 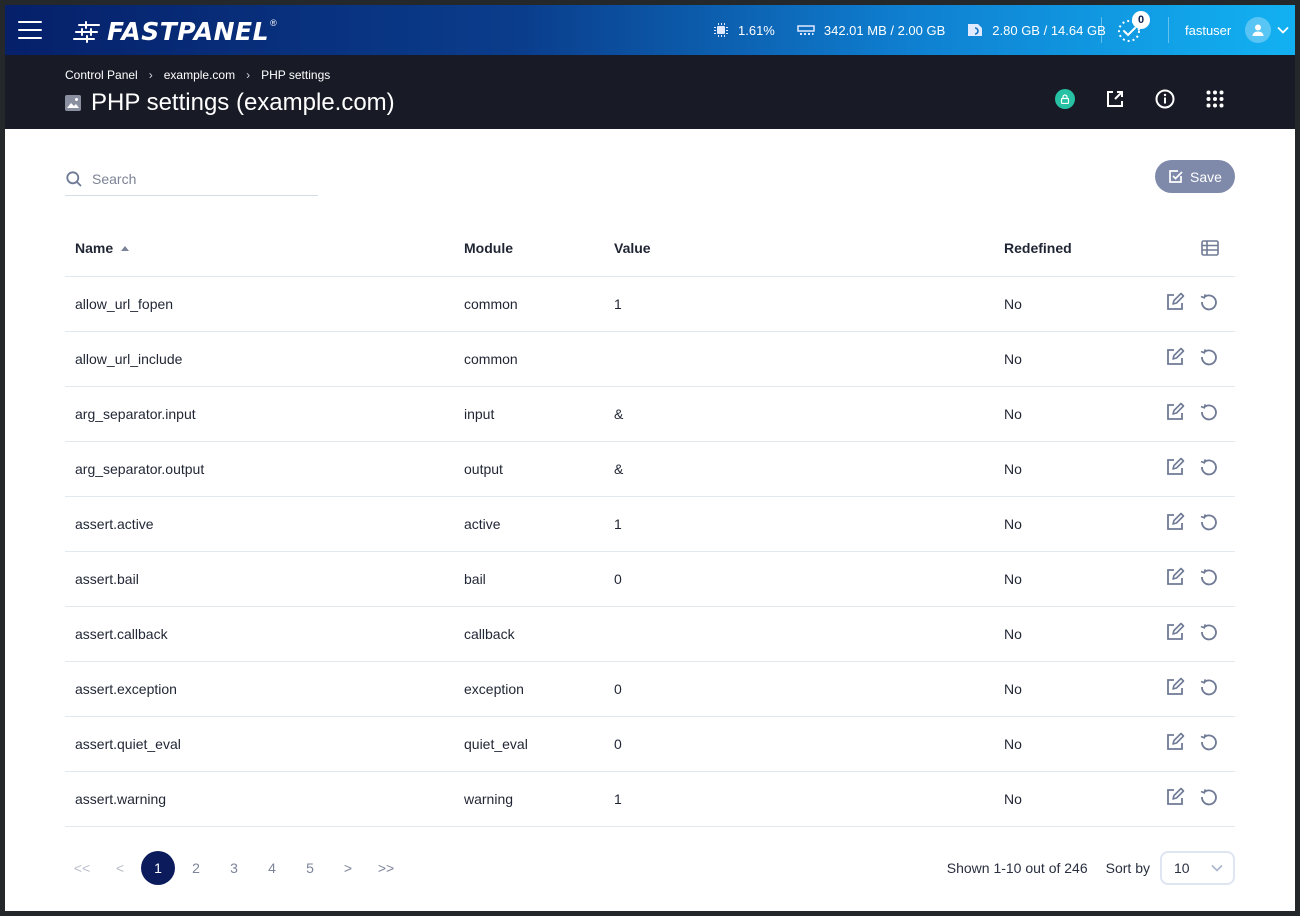 I want to click on table-row: assert.active active 1 No, so click(x=650, y=524).